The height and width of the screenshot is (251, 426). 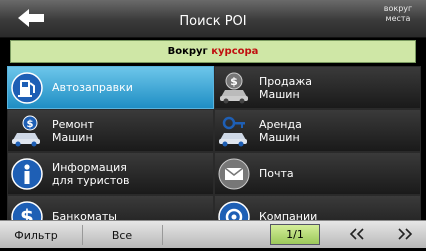 I want to click on category-car-sale: $ Продажа Машин, so click(x=317, y=87).